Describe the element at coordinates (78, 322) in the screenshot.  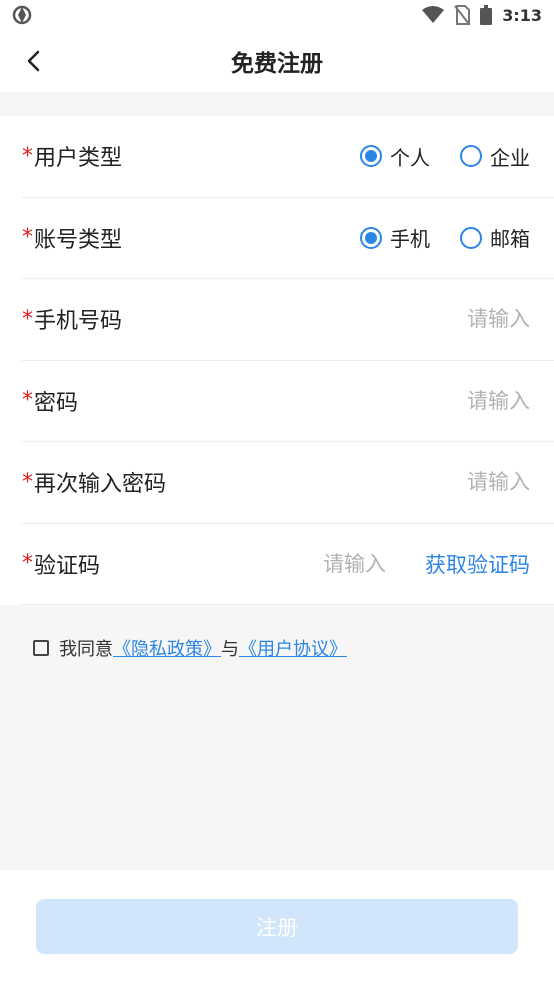
I see `phone-label: 手机号码` at that location.